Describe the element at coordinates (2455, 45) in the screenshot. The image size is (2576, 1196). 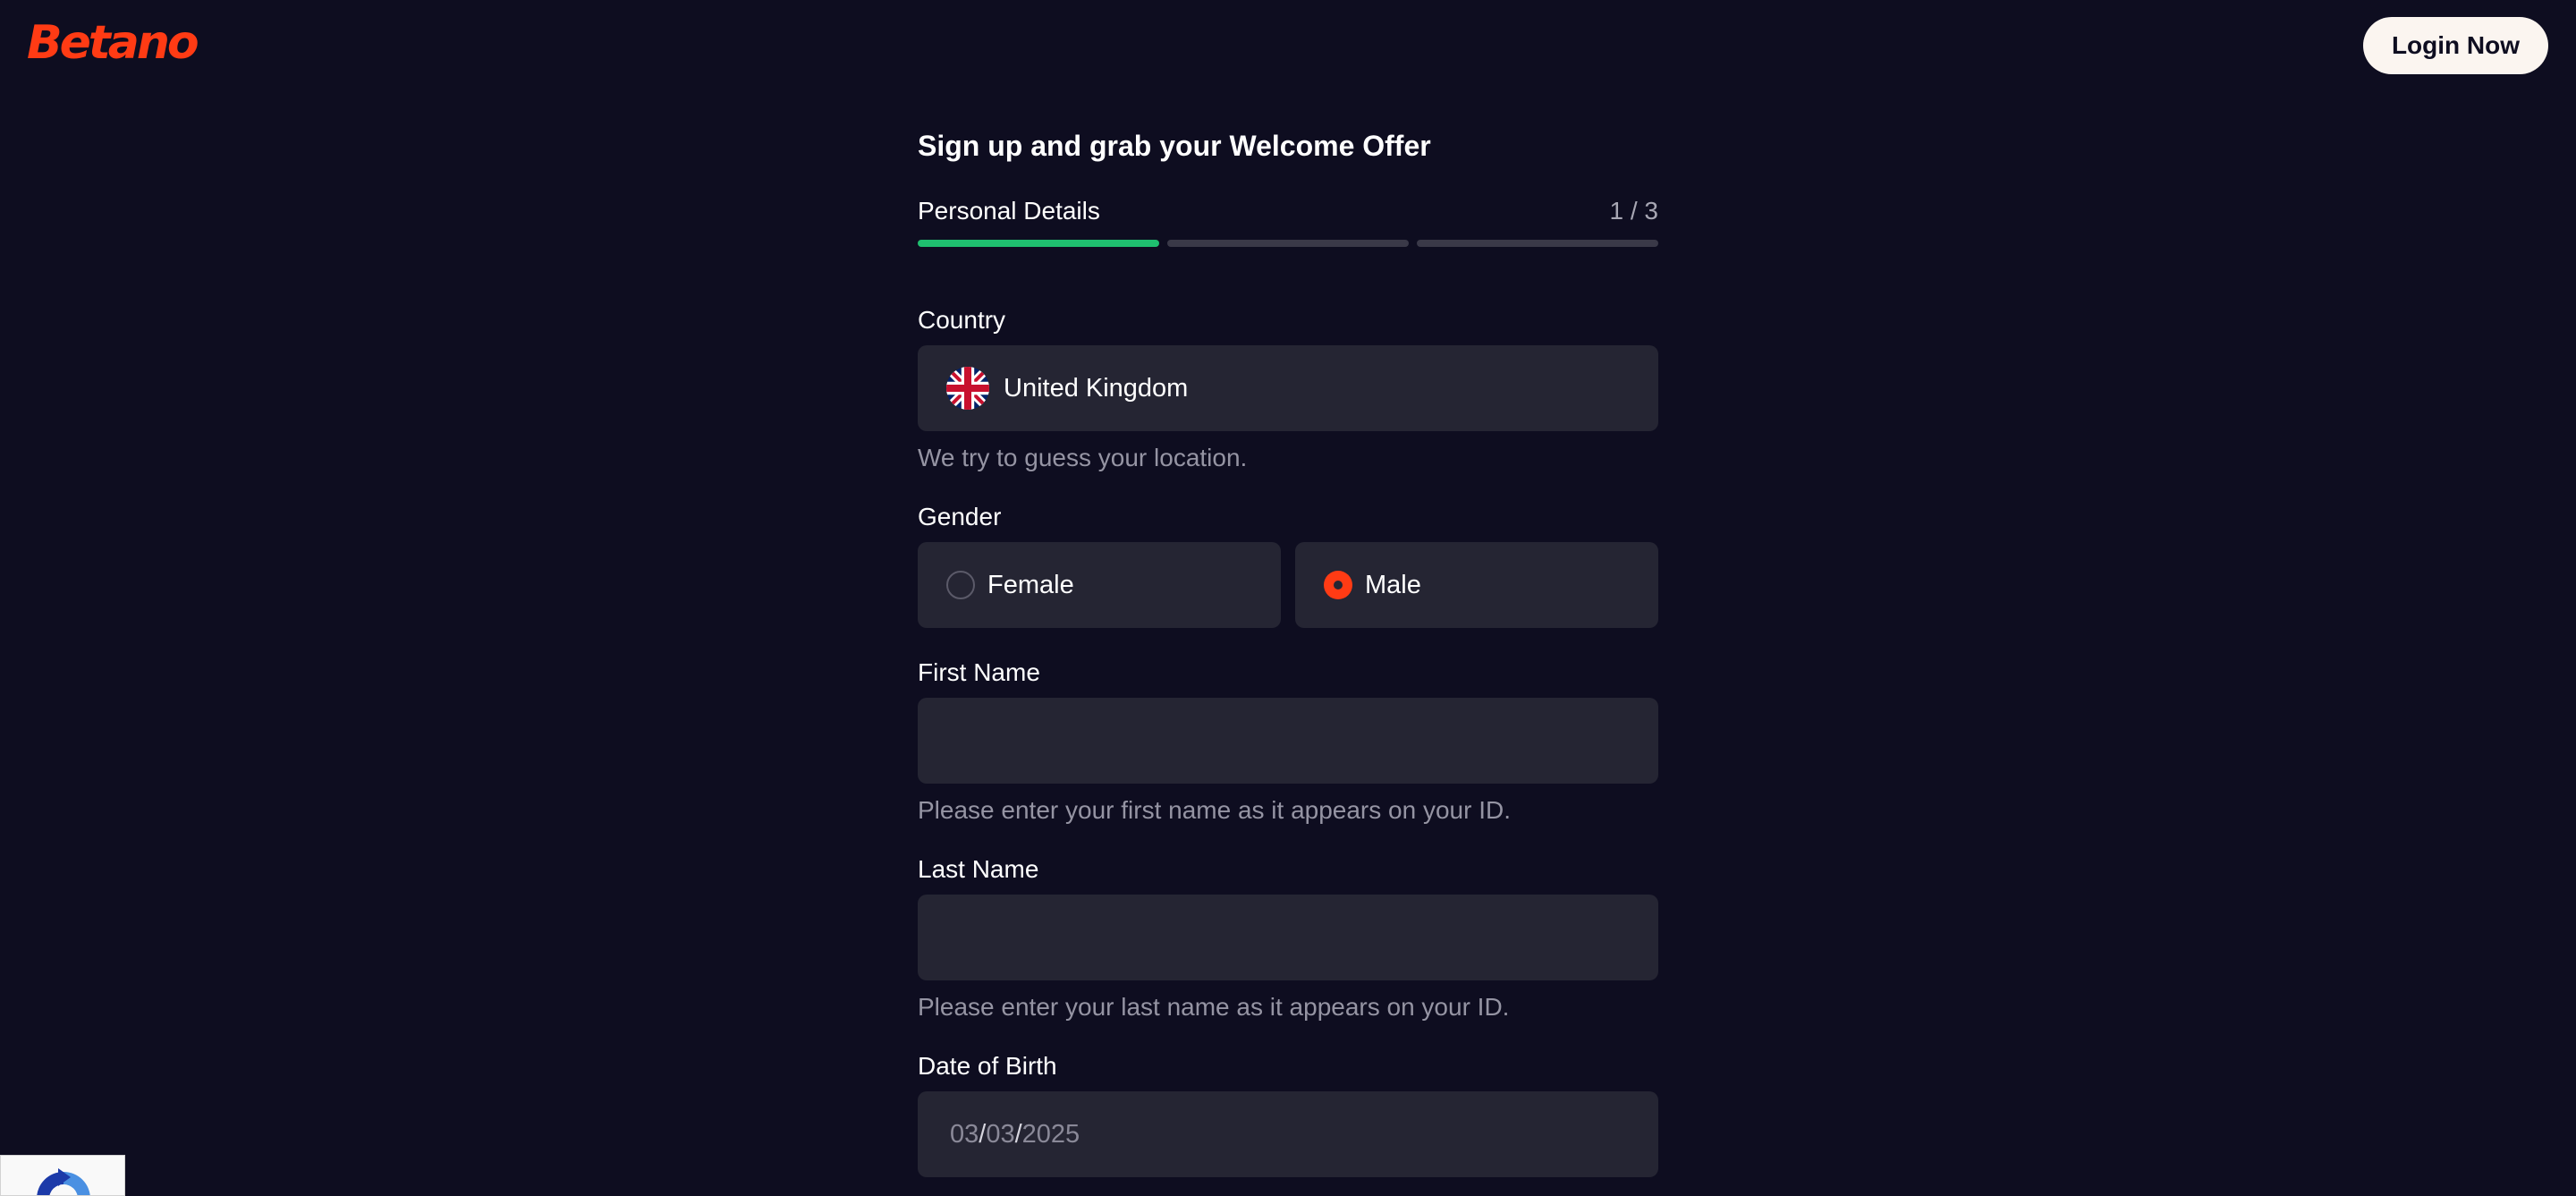
I see `login-now-button: Login Now` at that location.